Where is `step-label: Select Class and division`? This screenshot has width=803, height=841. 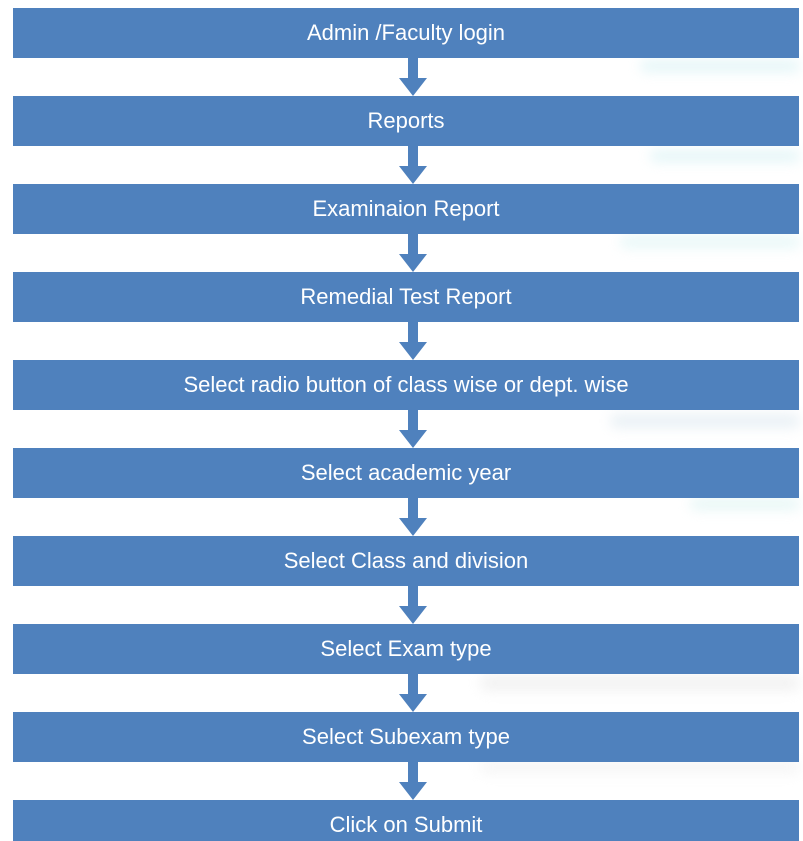 step-label: Select Class and division is located at coordinates (406, 560).